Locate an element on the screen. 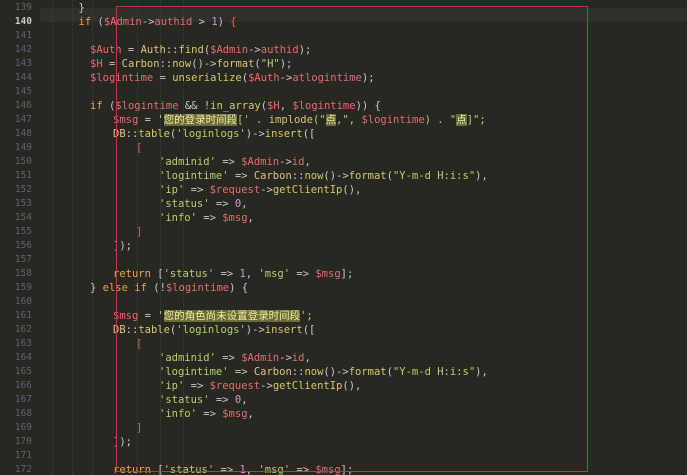  line-number: 152 is located at coordinates (16, 190).